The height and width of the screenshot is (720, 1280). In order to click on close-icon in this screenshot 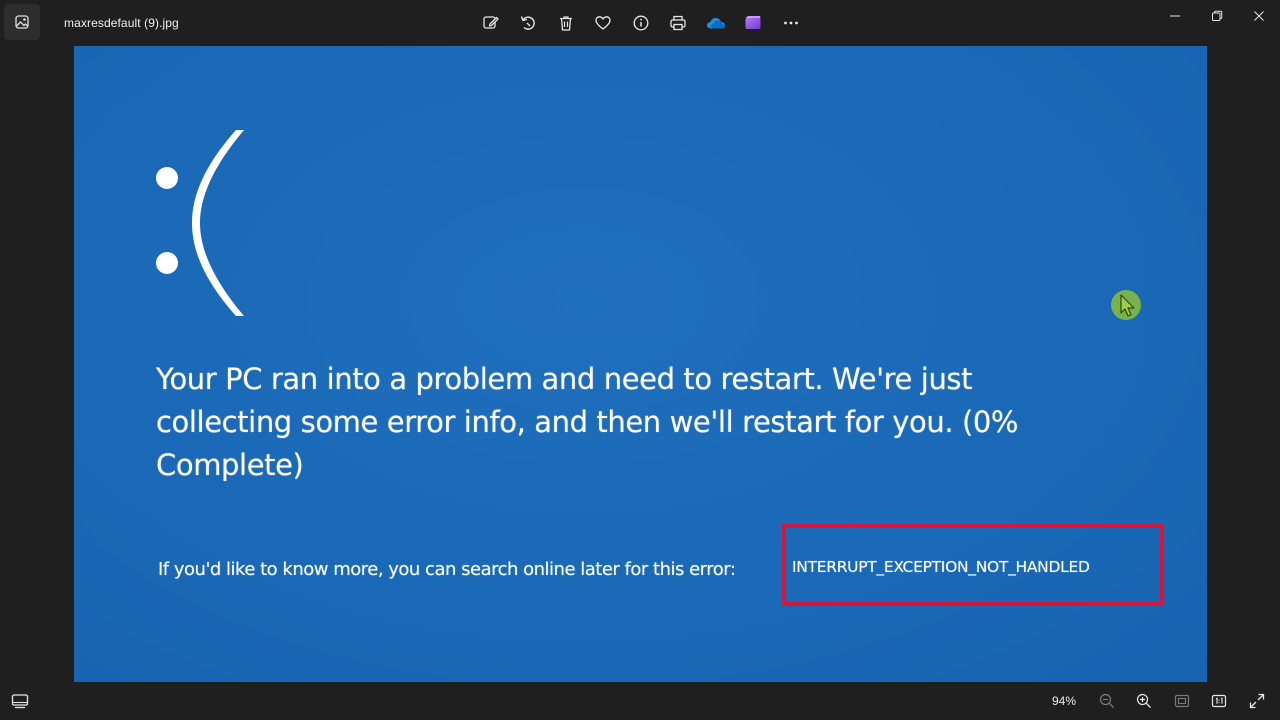, I will do `click(1259, 16)`.